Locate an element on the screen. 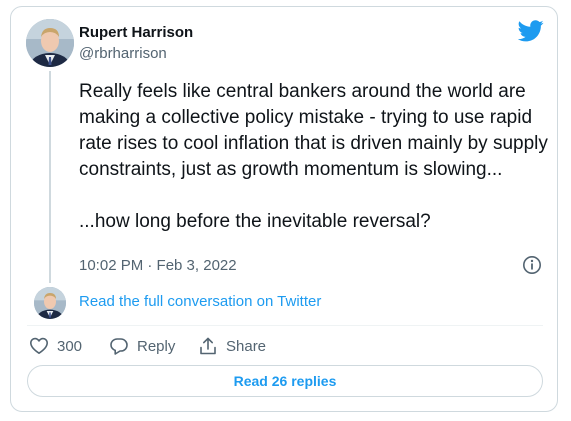 The width and height of the screenshot is (571, 421). divider is located at coordinates (285, 325).